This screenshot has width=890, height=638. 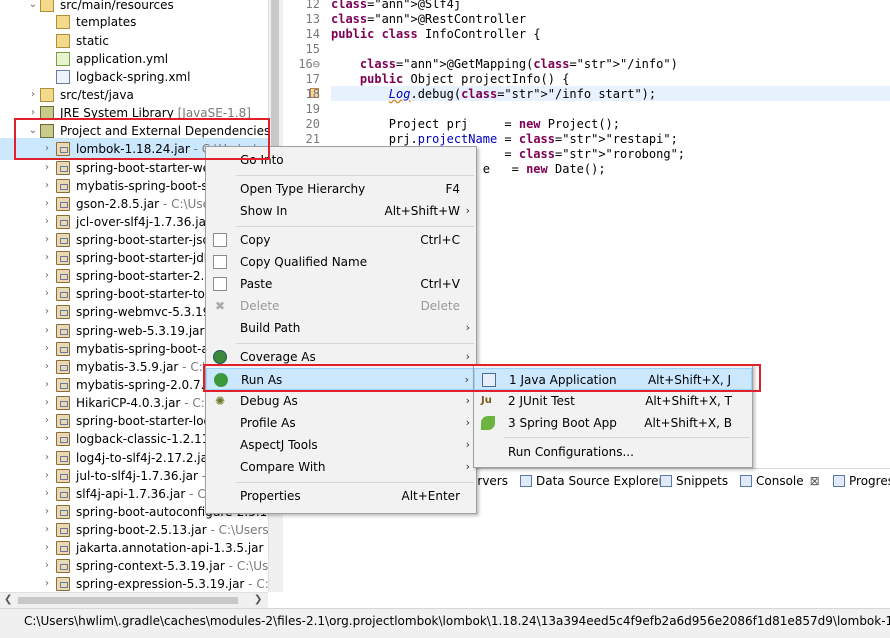 What do you see at coordinates (150, 312) in the screenshot?
I see `tree-item-name: spring-webmvc-5.3.19.ja` at bounding box center [150, 312].